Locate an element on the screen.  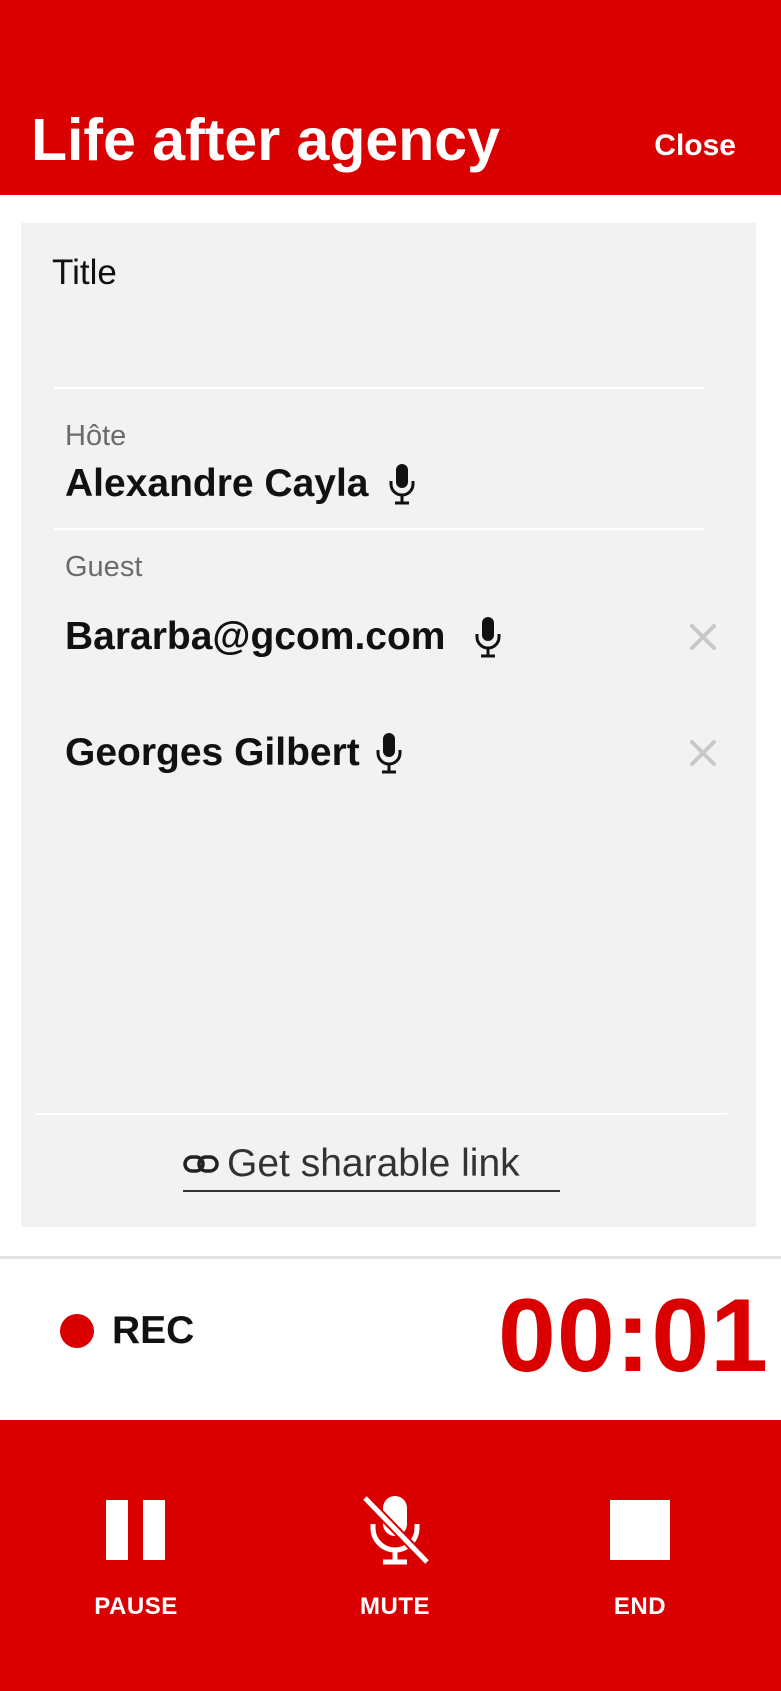
title-input is located at coordinates (381, 331).